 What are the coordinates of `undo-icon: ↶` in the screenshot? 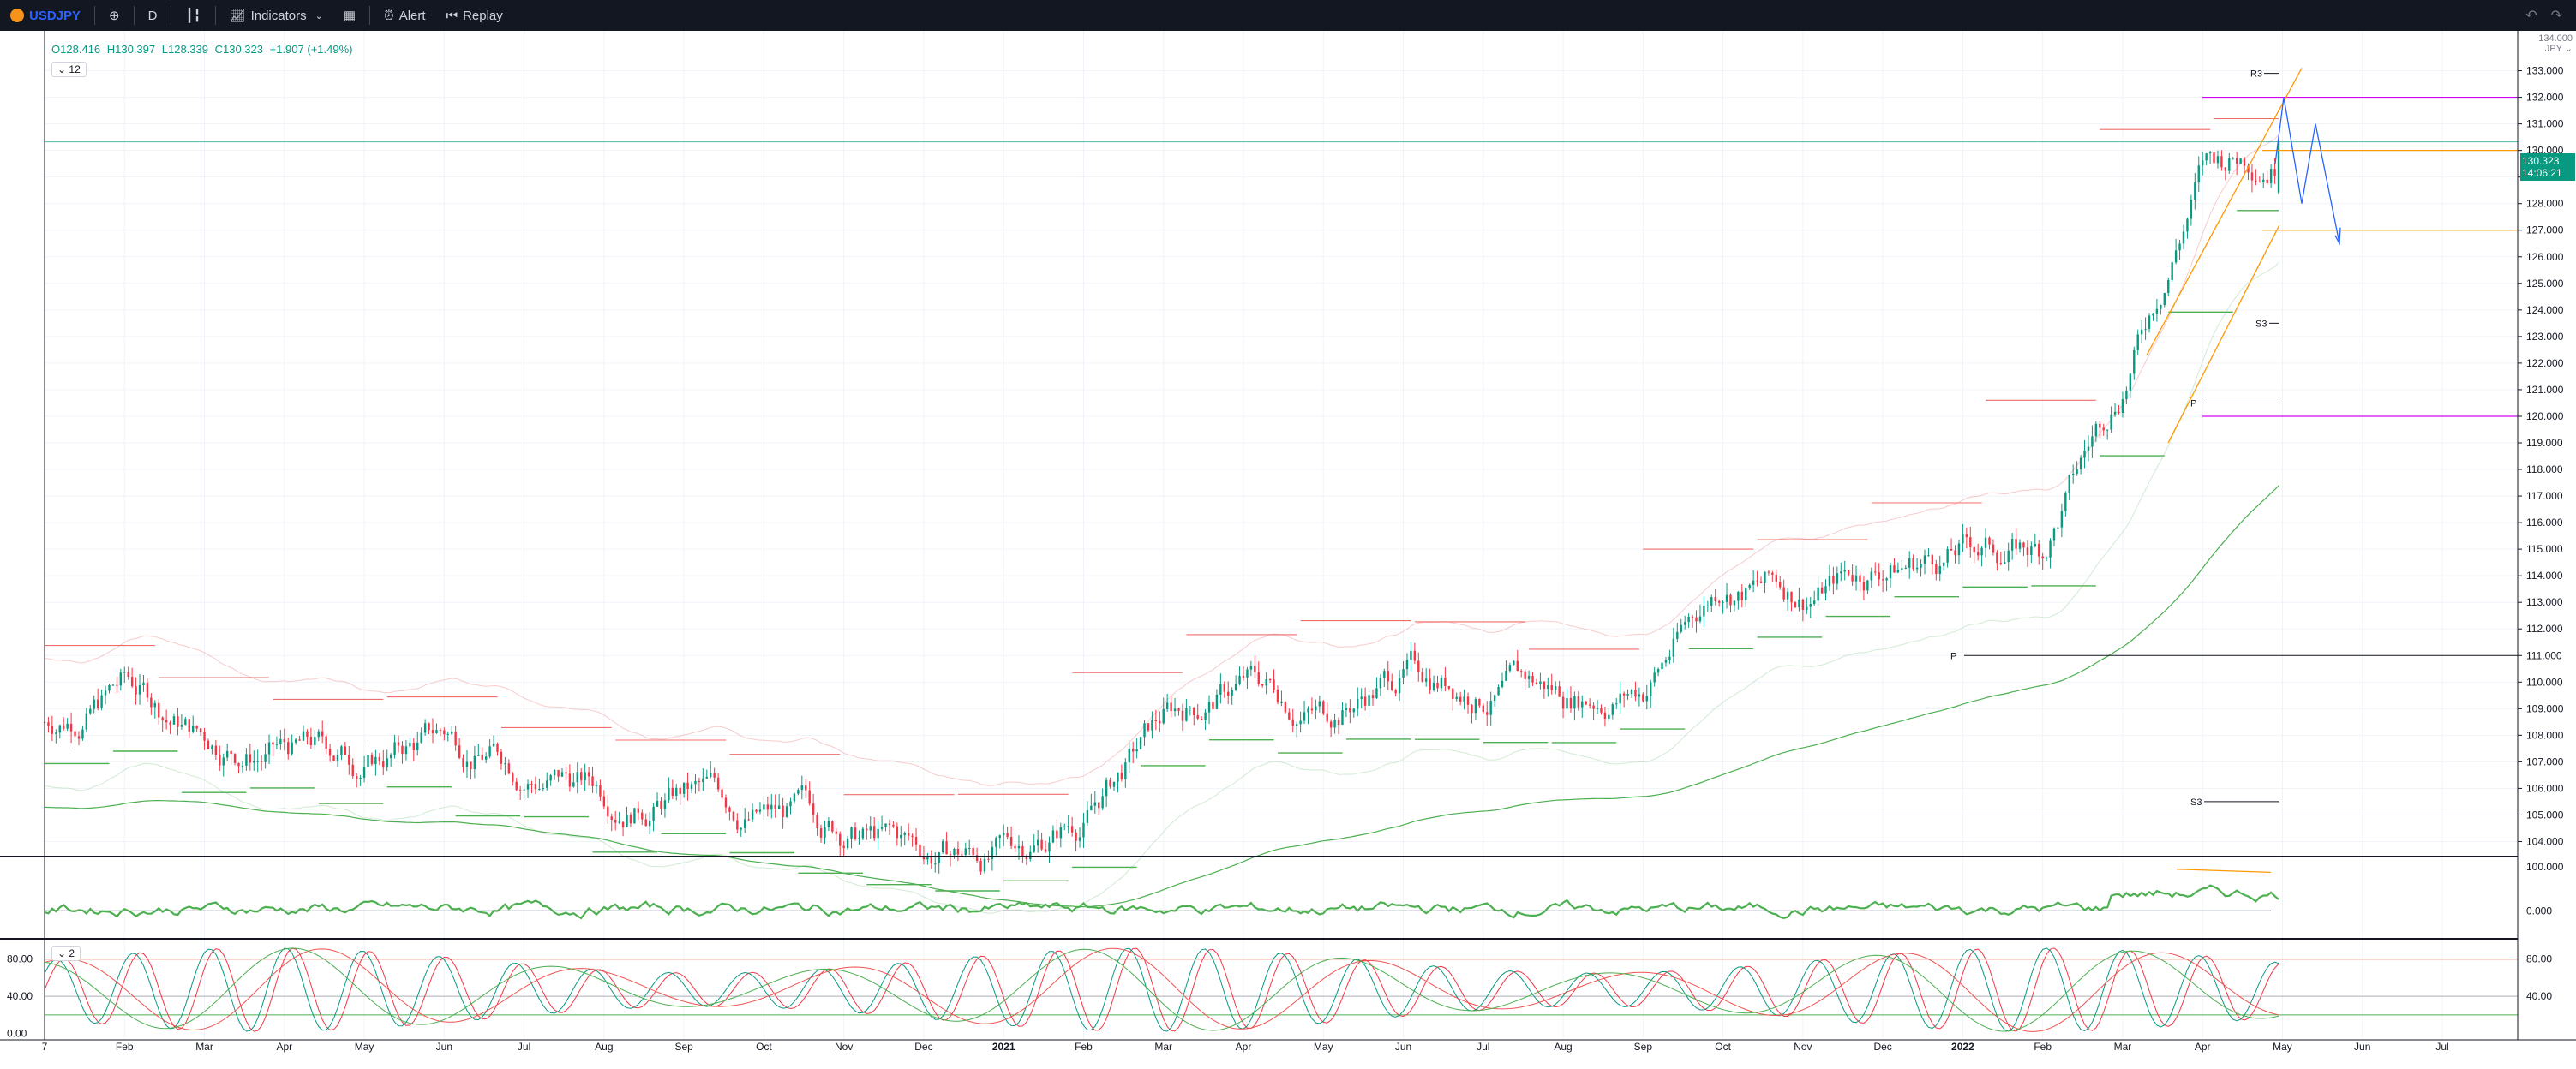 It's located at (2531, 15).